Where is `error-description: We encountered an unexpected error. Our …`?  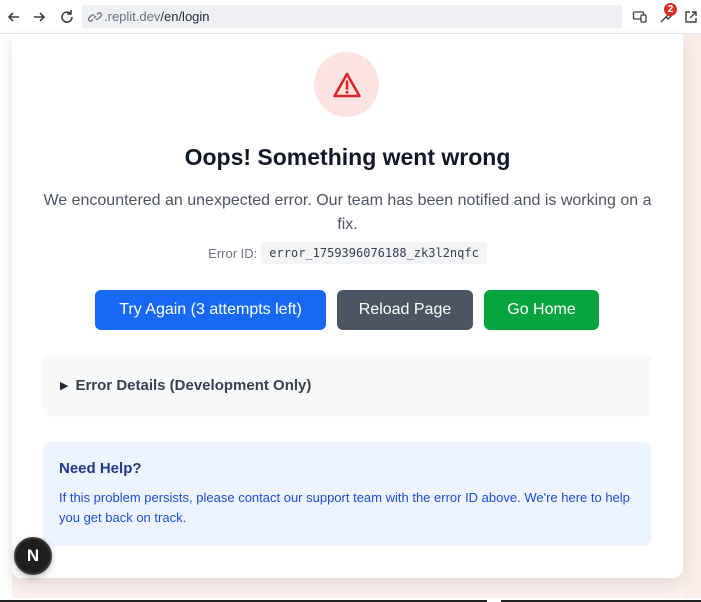
error-description: We encountered an unexpected error. Our … is located at coordinates (347, 212).